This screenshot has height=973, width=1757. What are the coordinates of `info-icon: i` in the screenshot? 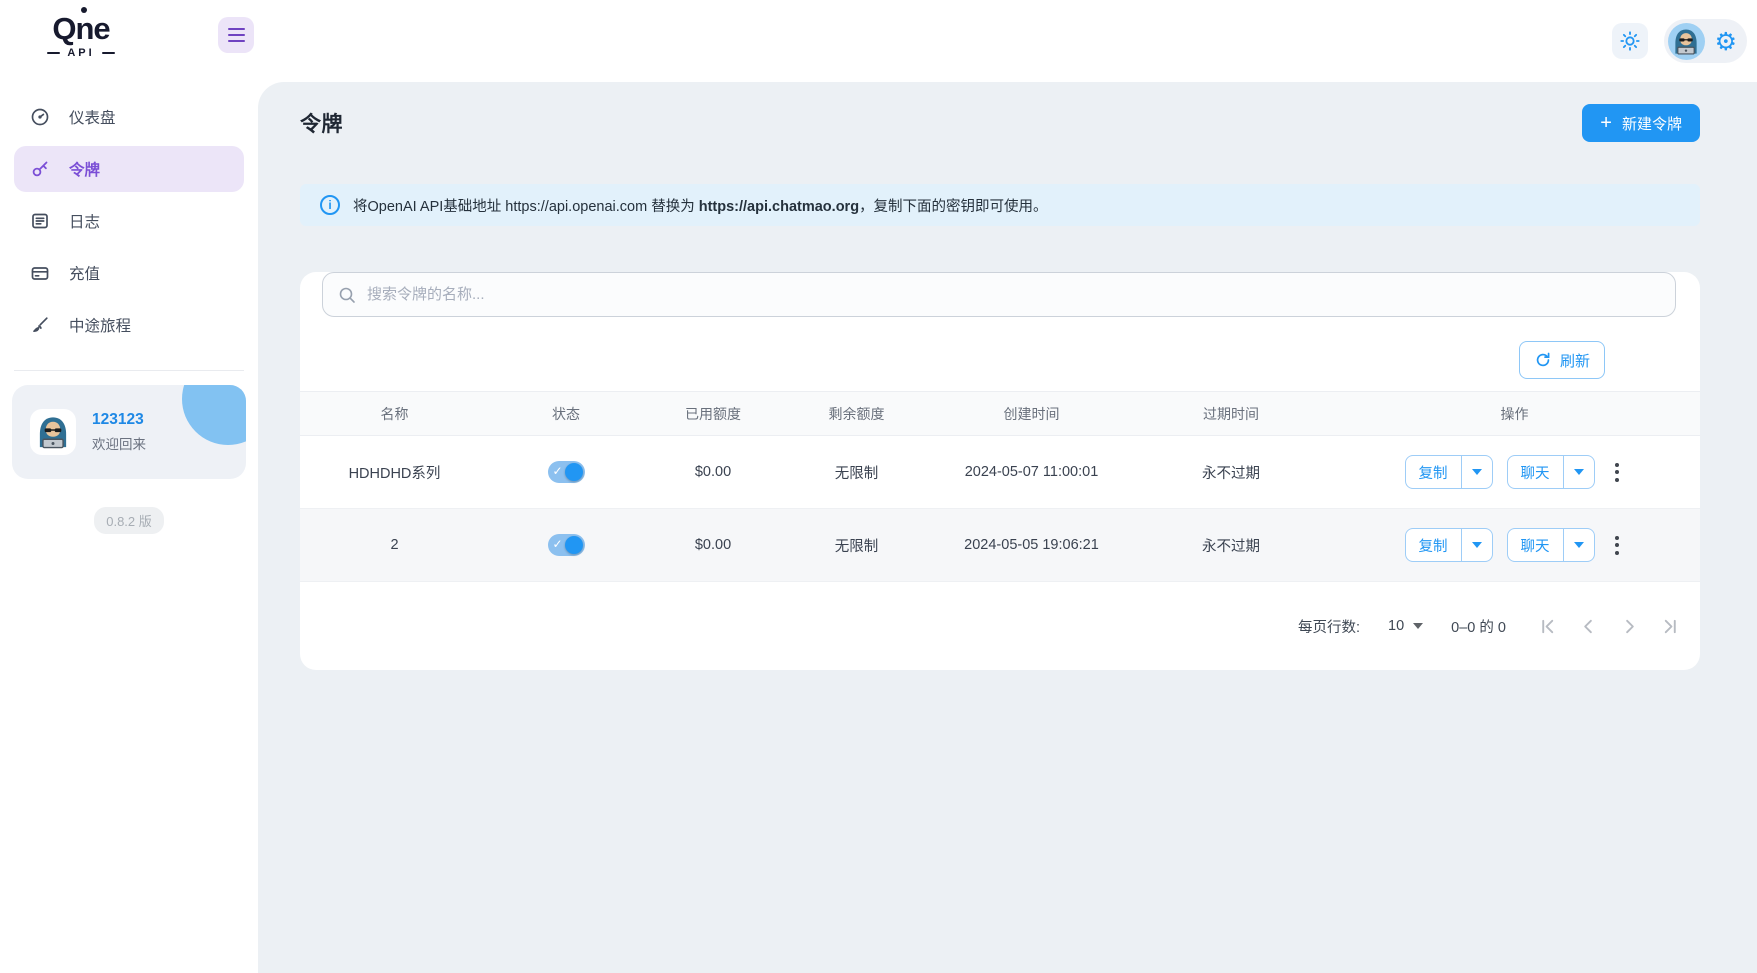 It's located at (330, 205).